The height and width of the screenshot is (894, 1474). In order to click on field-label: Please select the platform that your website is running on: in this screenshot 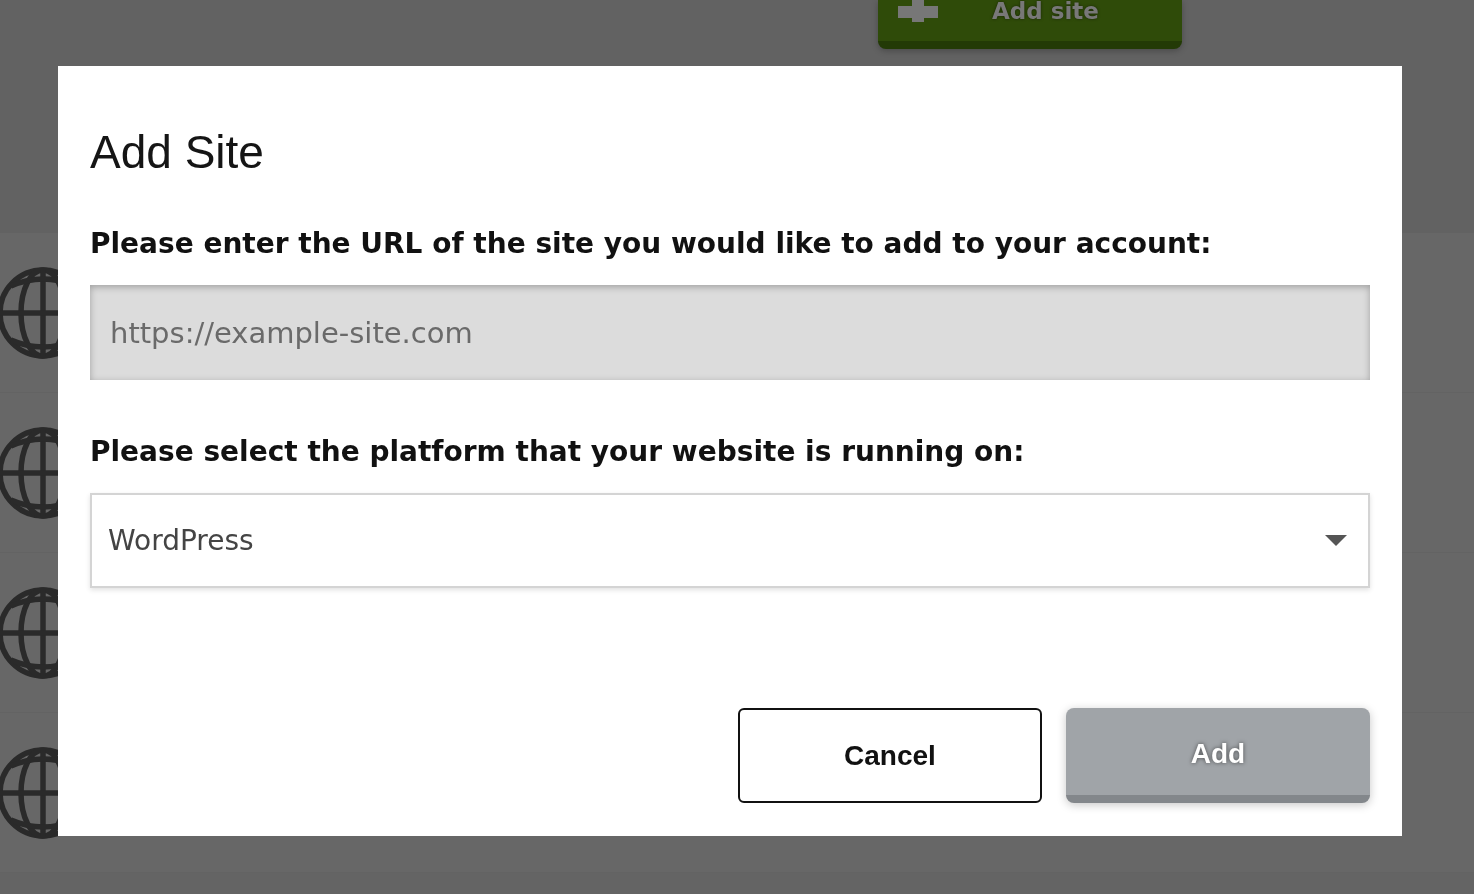, I will do `click(557, 452)`.